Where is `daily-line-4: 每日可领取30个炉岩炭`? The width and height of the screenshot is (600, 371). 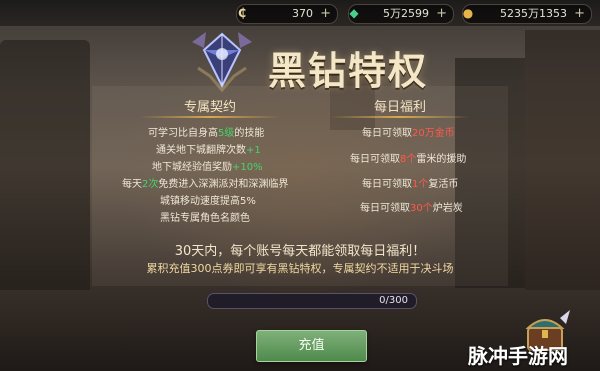 daily-line-4: 每日可领取30个炉岩炭 is located at coordinates (411, 208).